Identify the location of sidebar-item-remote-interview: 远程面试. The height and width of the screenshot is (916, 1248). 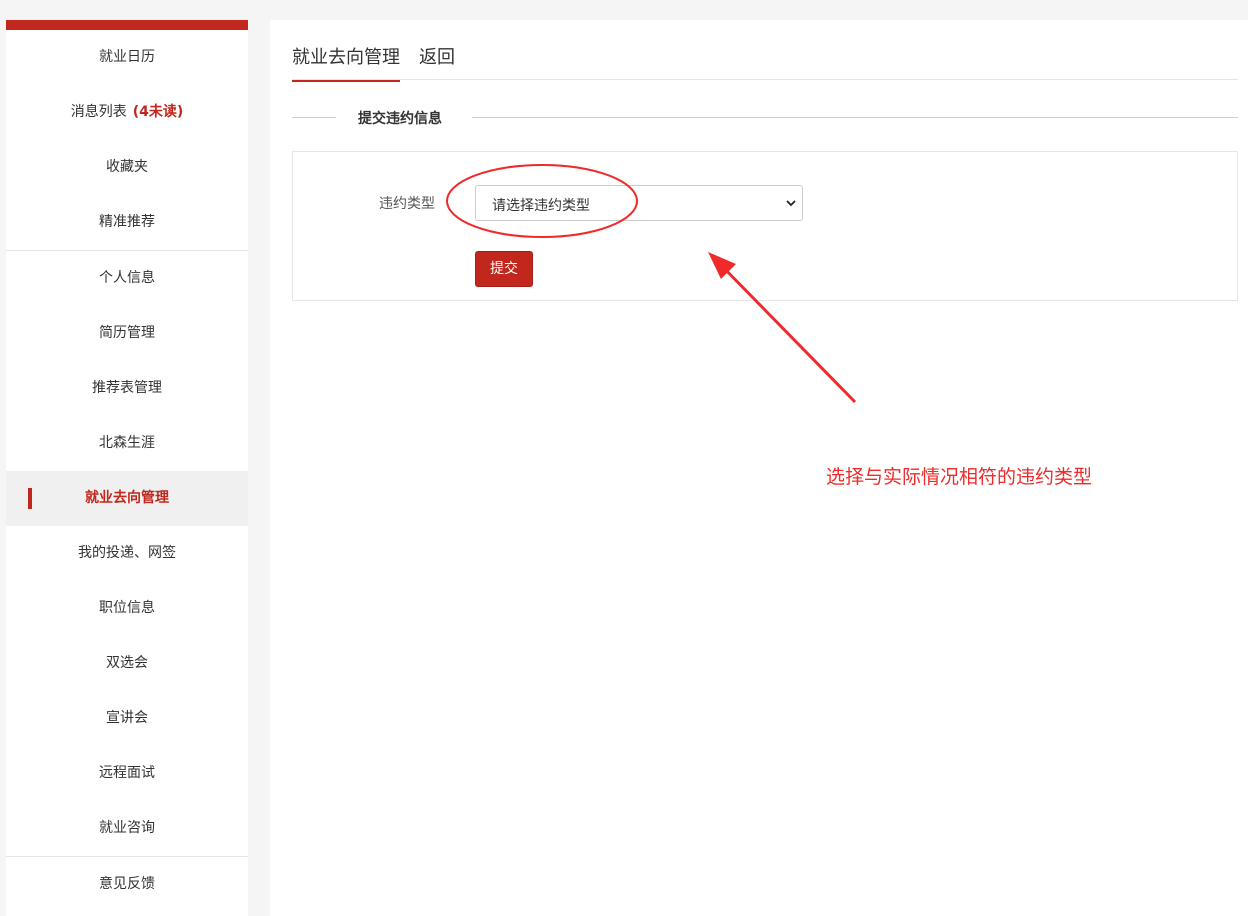
(127, 773).